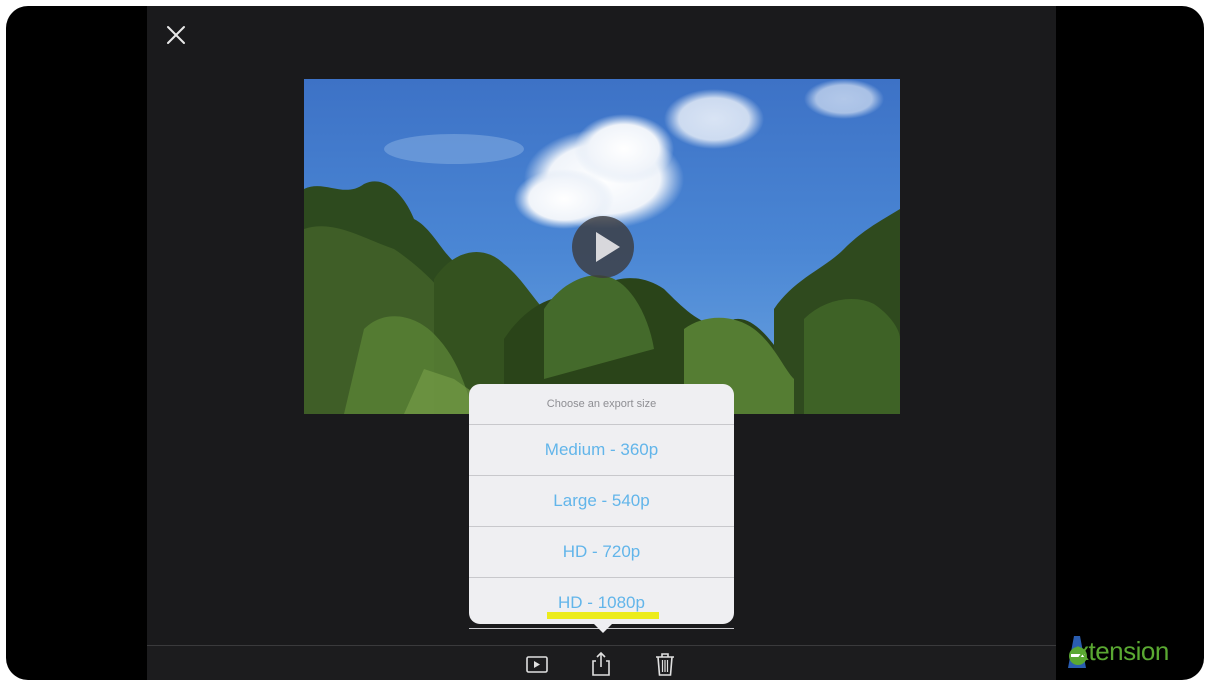 The image size is (1208, 683). I want to click on play-icon, so click(608, 247).